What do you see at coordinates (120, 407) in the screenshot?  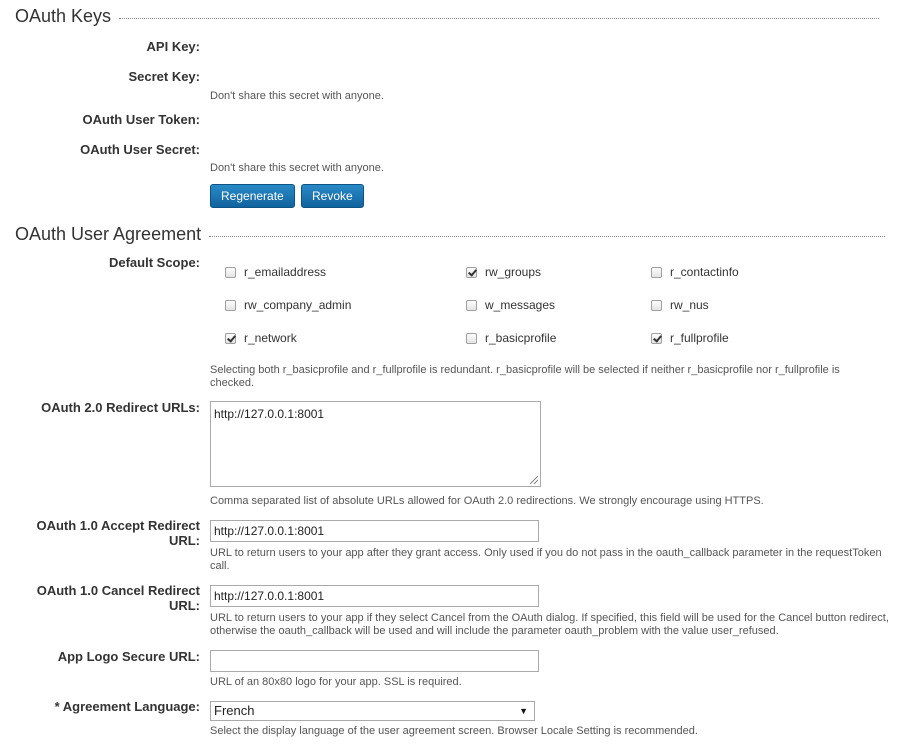 I see `redirect-urls-label: OAuth 2.0 Redirect URLs:` at bounding box center [120, 407].